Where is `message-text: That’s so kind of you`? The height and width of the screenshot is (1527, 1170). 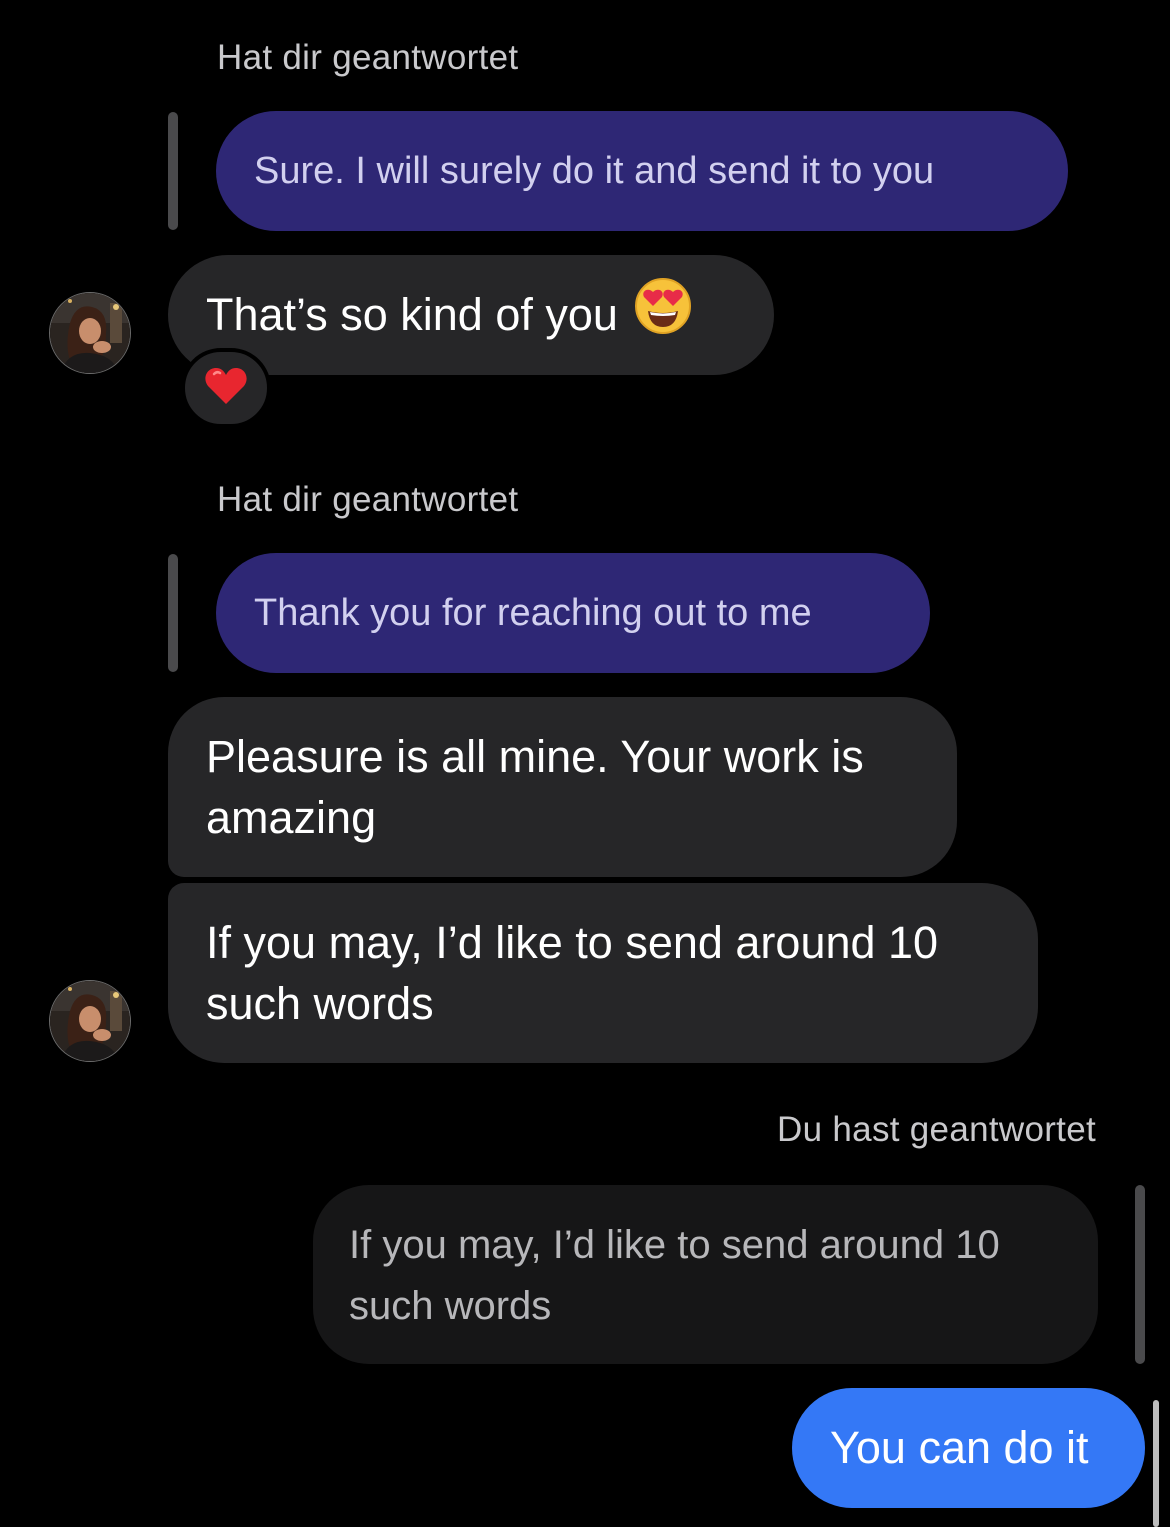
message-text: That’s so kind of you is located at coordinates (412, 314).